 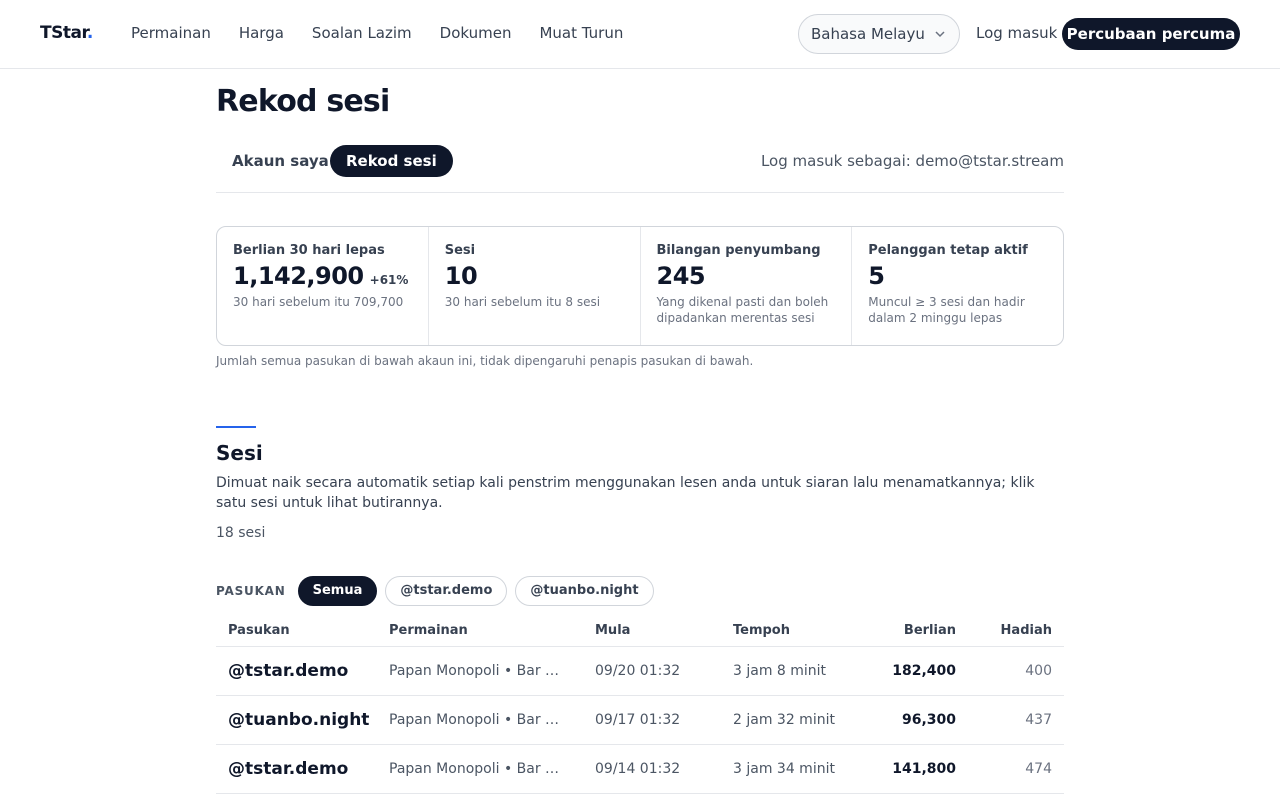 I want to click on cell-diamonds: 96,300, so click(x=928, y=720).